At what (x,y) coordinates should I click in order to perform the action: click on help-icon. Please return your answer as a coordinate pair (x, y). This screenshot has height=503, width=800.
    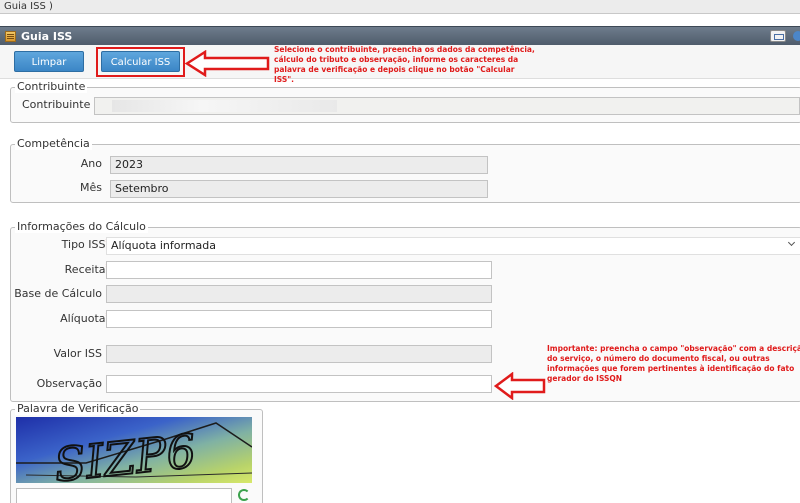
    Looking at the image, I should click on (796, 36).